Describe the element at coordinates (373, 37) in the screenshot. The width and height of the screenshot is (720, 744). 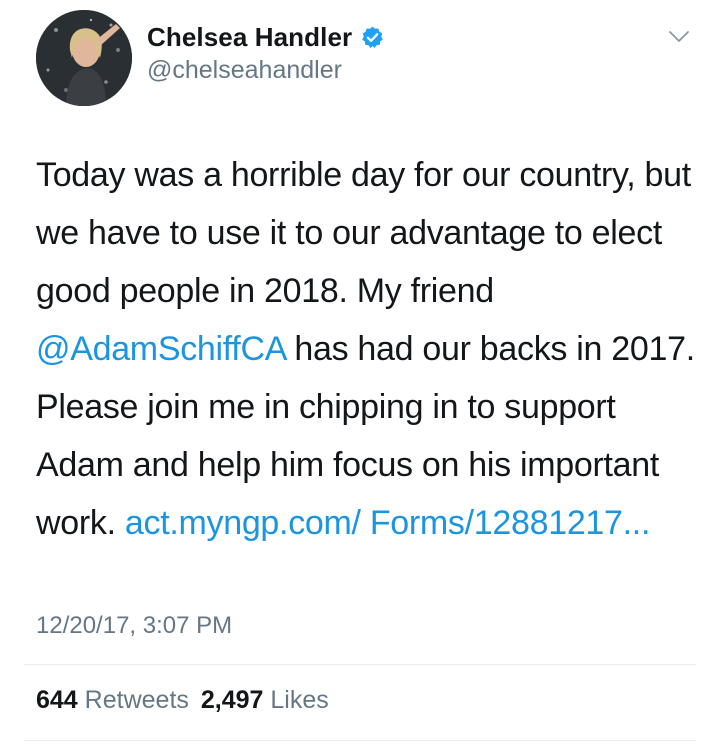
I see `verified-badge-icon` at that location.